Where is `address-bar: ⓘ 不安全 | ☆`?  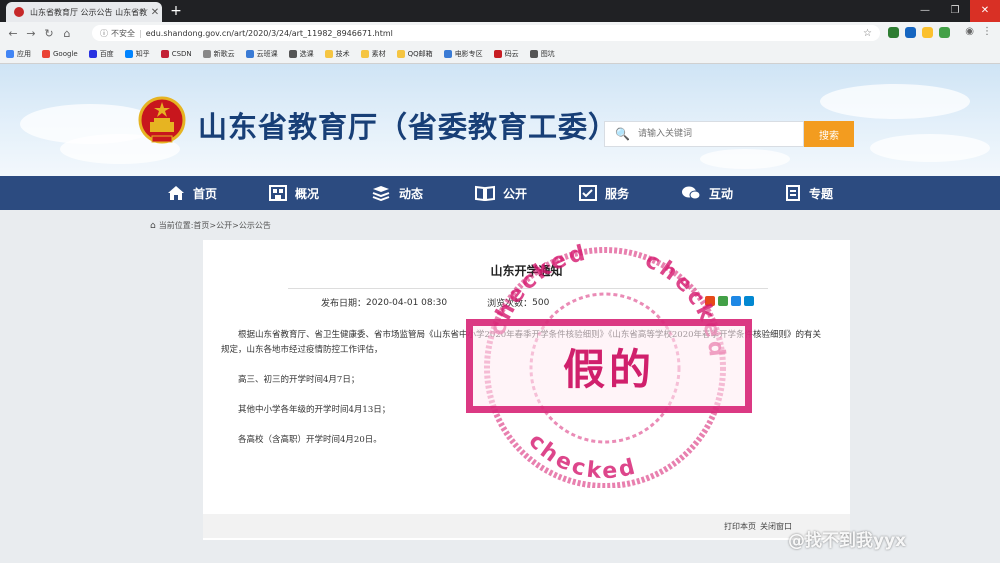 address-bar: ⓘ 不安全 | ☆ is located at coordinates (486, 33).